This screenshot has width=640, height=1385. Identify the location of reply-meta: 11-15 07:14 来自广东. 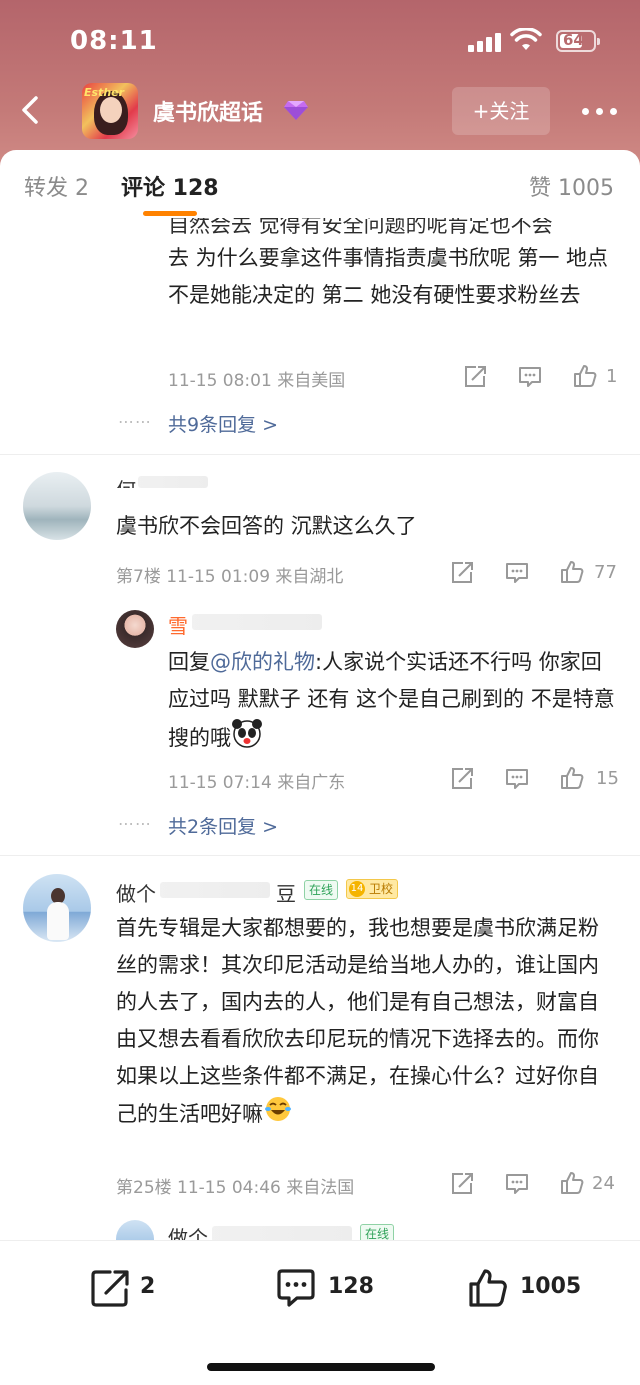
(257, 783).